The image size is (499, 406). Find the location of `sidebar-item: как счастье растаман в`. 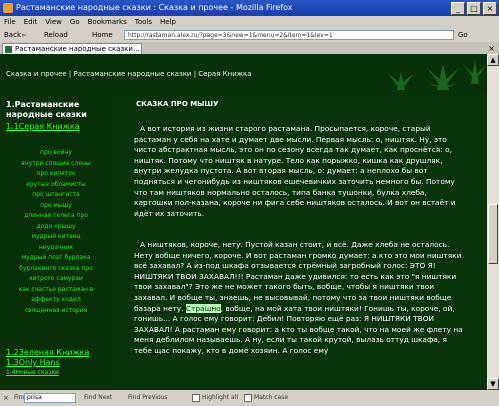

sidebar-item: как счастье растаман в is located at coordinates (56, 290).